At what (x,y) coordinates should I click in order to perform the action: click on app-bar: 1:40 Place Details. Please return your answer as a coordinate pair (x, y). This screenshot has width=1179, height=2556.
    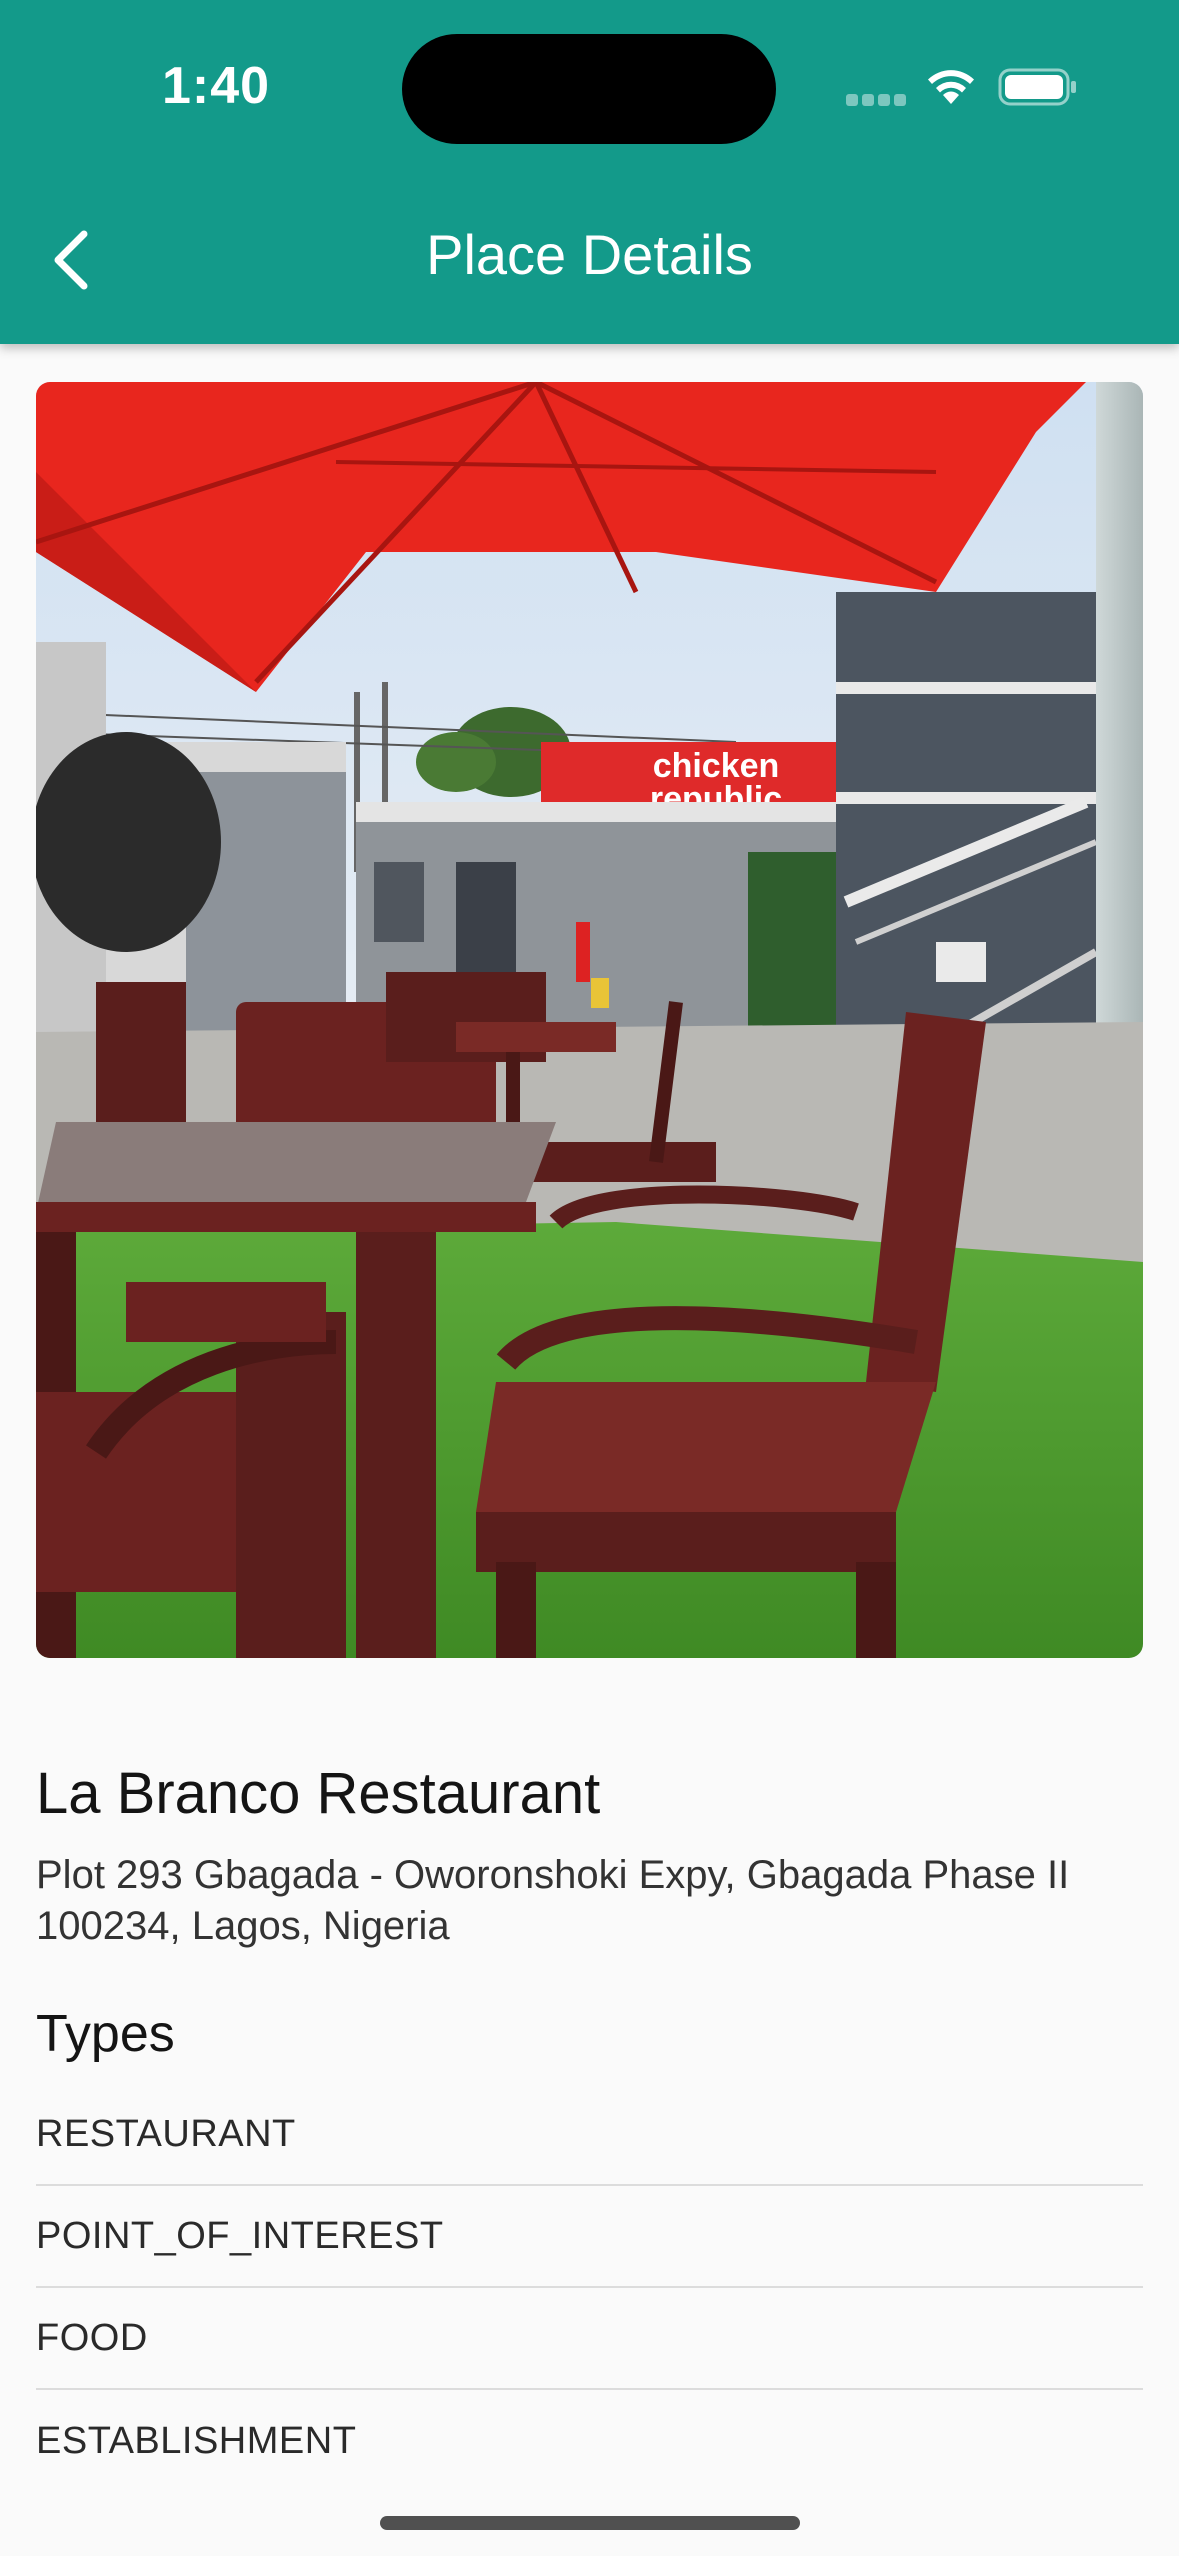
    Looking at the image, I should click on (589, 172).